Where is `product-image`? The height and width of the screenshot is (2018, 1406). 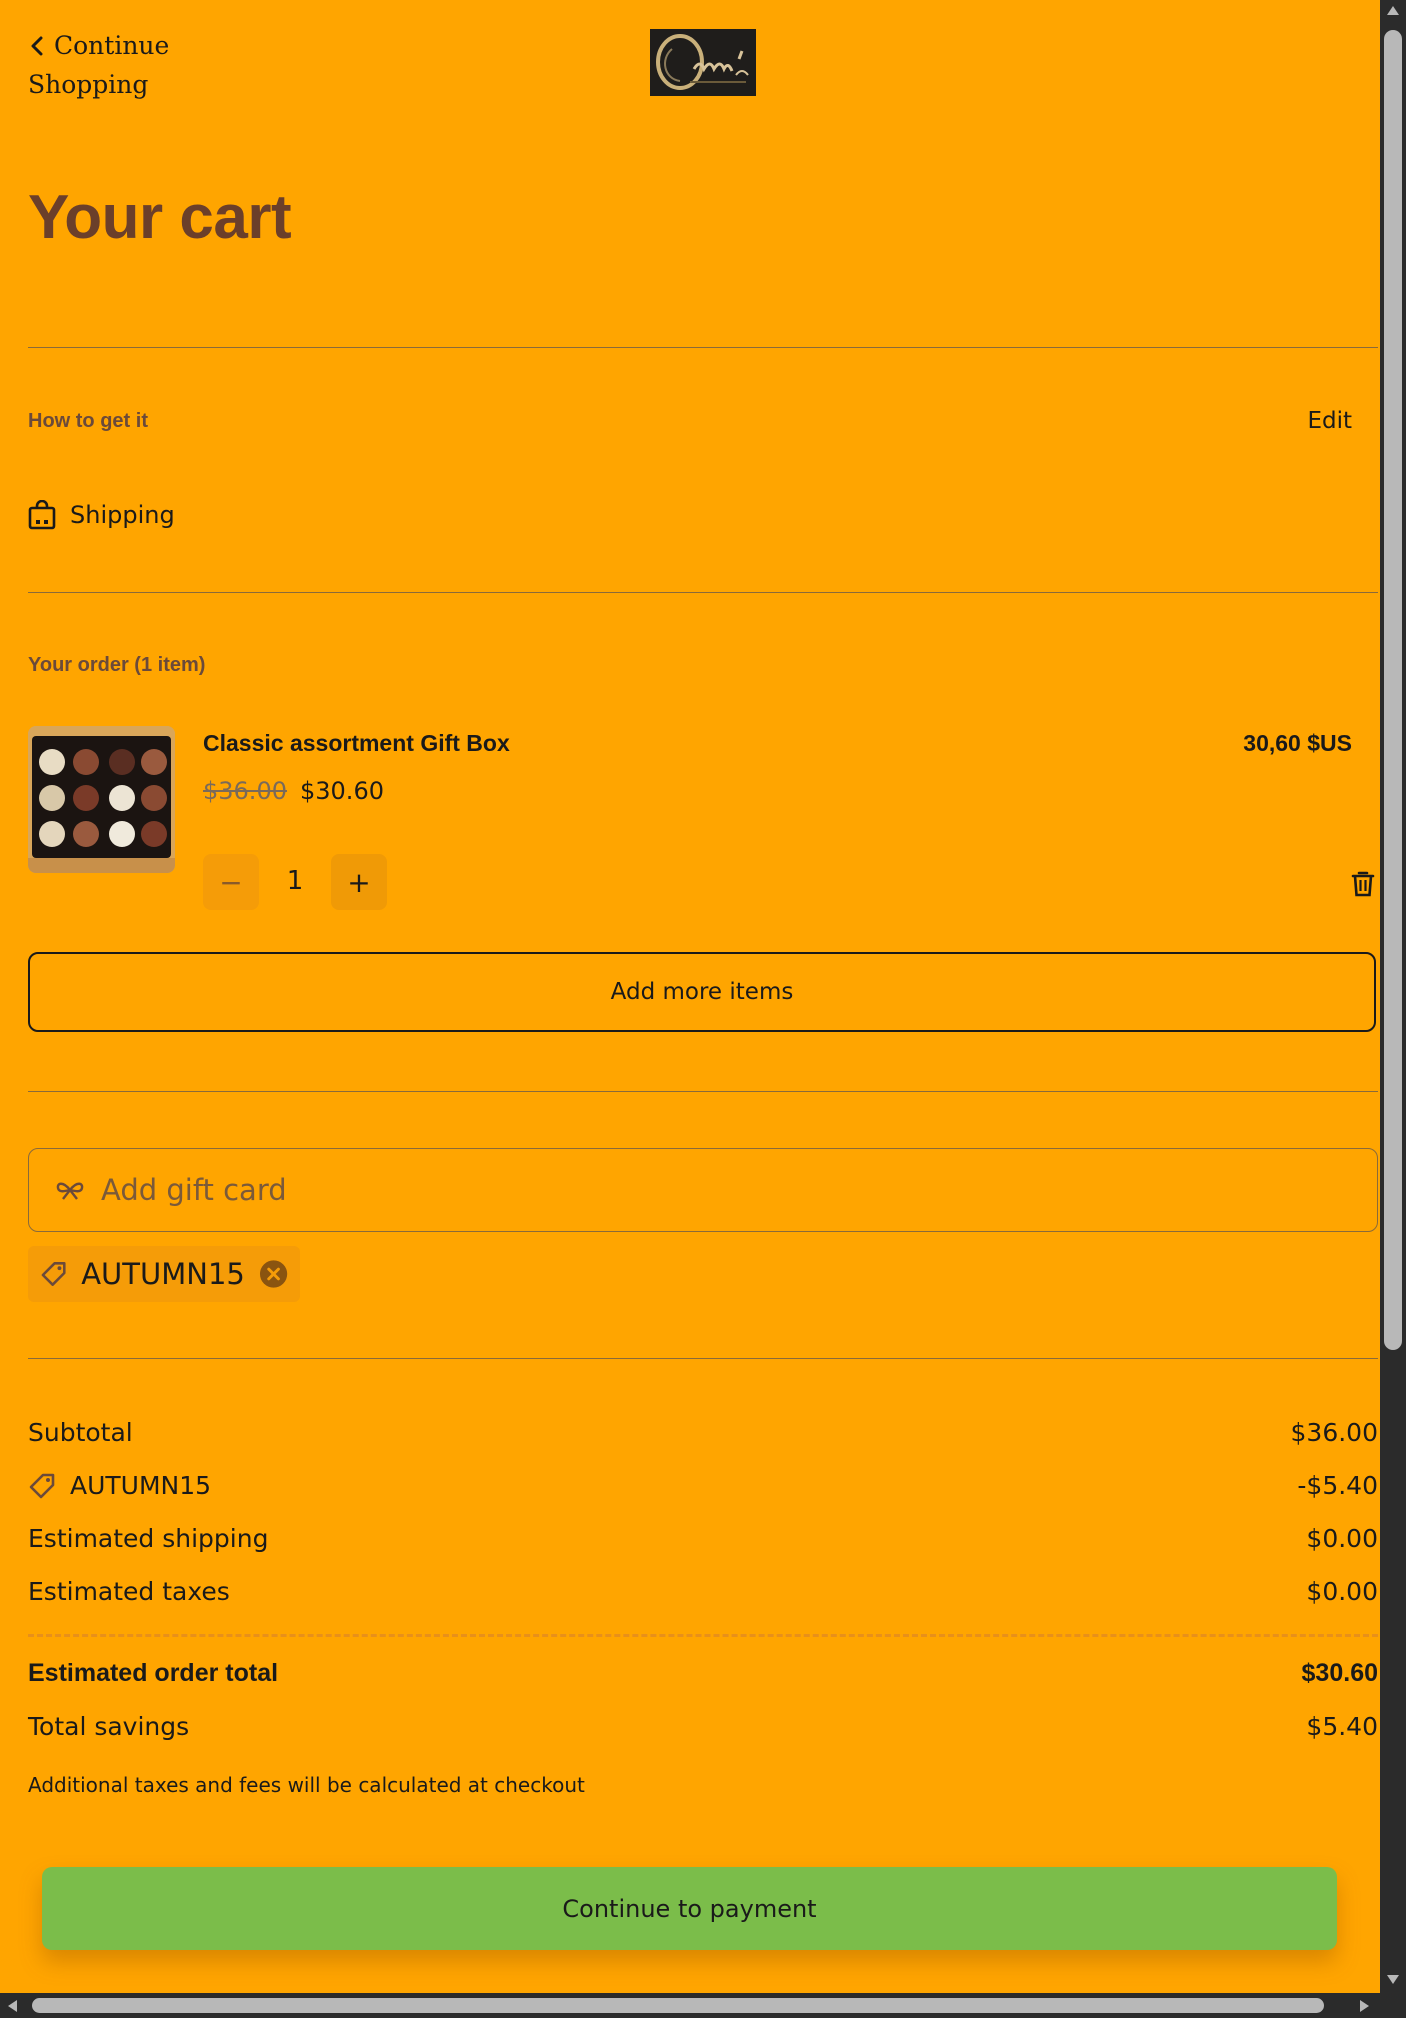
product-image is located at coordinates (101, 799).